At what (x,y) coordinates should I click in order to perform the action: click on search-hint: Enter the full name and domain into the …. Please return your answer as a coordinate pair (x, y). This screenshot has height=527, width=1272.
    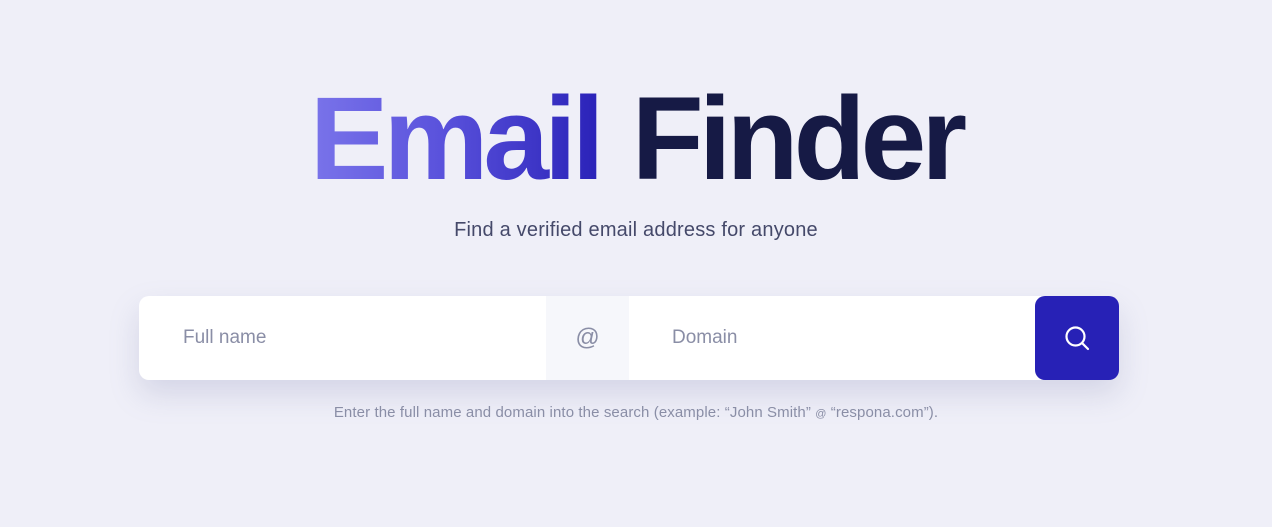
    Looking at the image, I should click on (636, 413).